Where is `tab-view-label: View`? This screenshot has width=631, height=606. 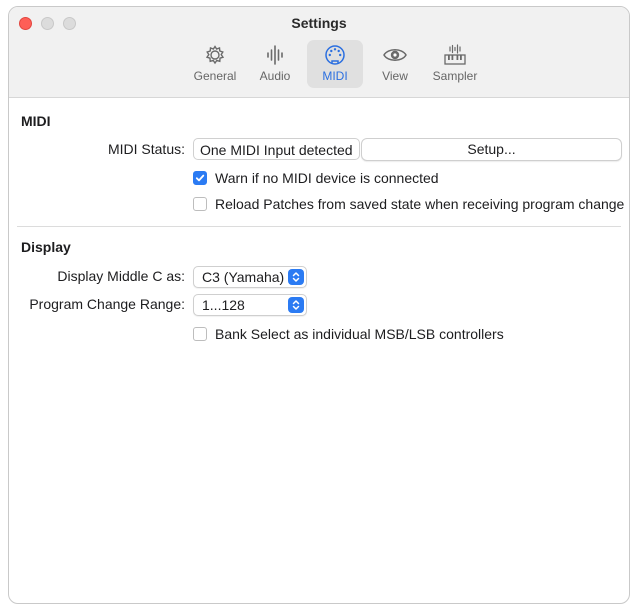
tab-view-label: View is located at coordinates (395, 76).